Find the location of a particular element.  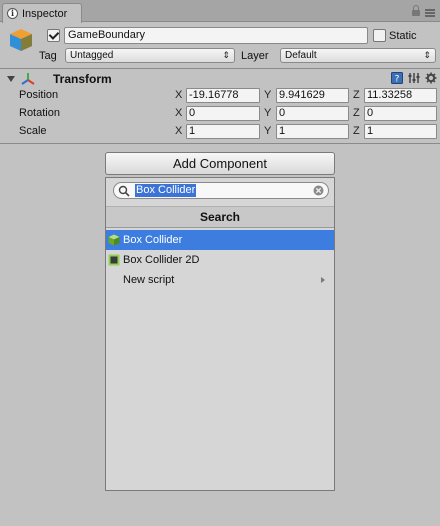

box-collider-icon is located at coordinates (114, 240).